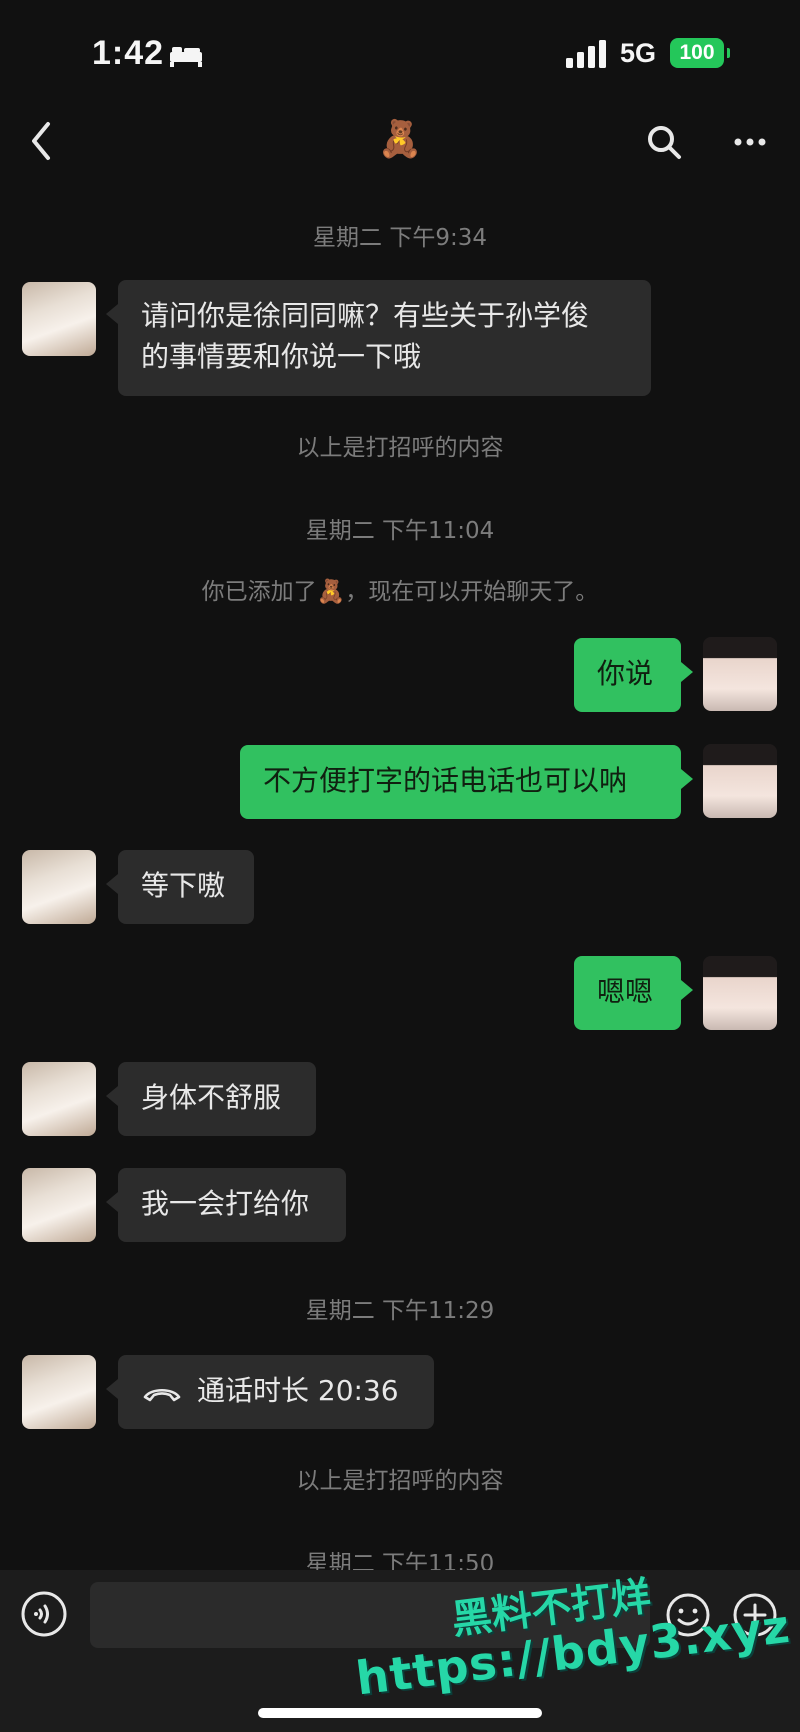 This screenshot has height=1732, width=800. Describe the element at coordinates (697, 53) in the screenshot. I see `battery-icon: 100` at that location.